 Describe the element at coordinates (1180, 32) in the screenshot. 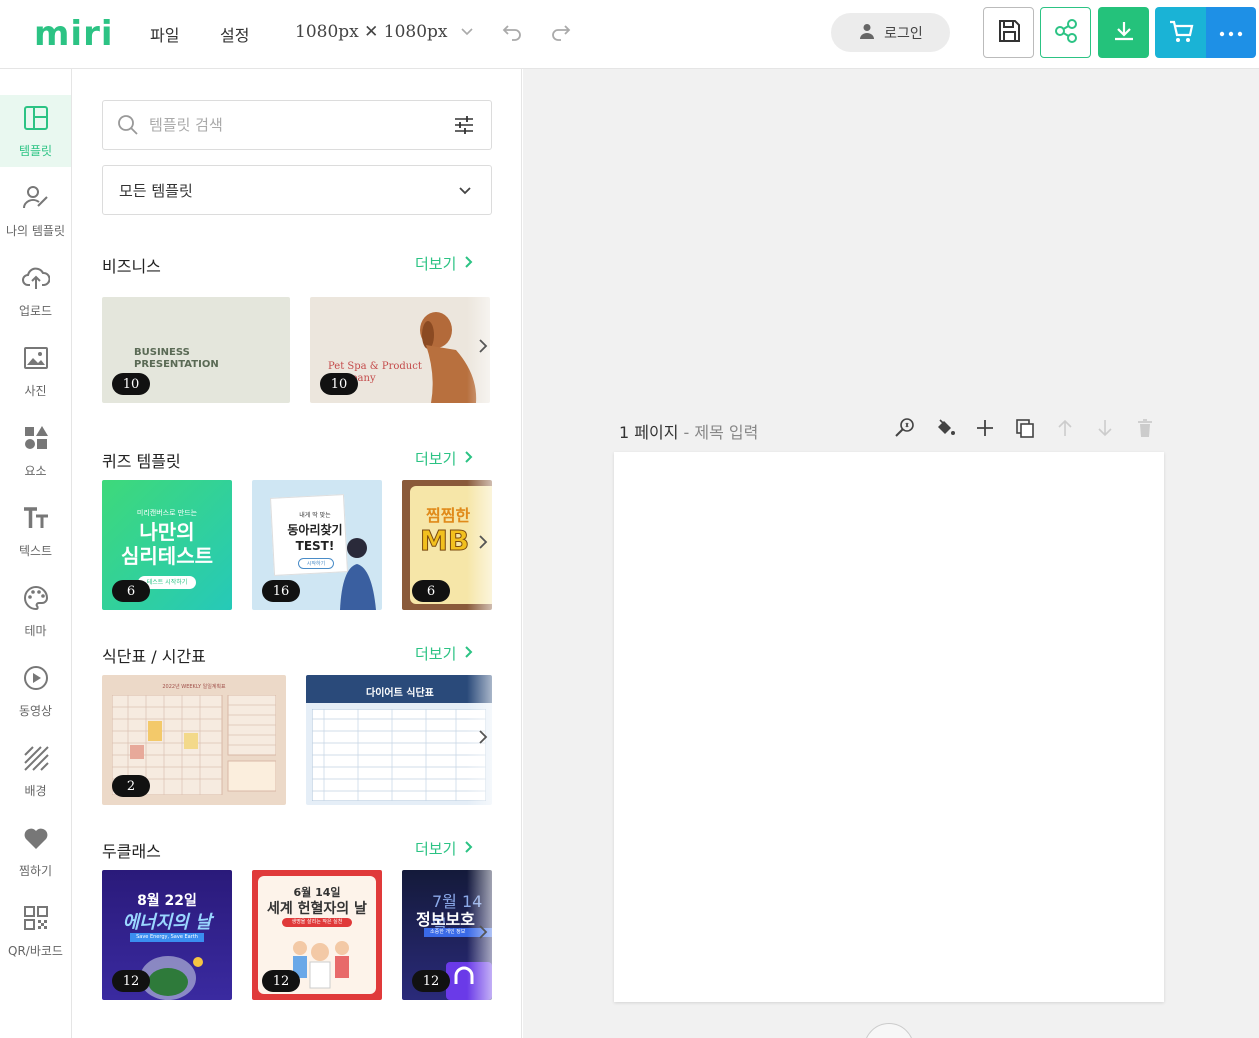

I see `cart-button` at that location.